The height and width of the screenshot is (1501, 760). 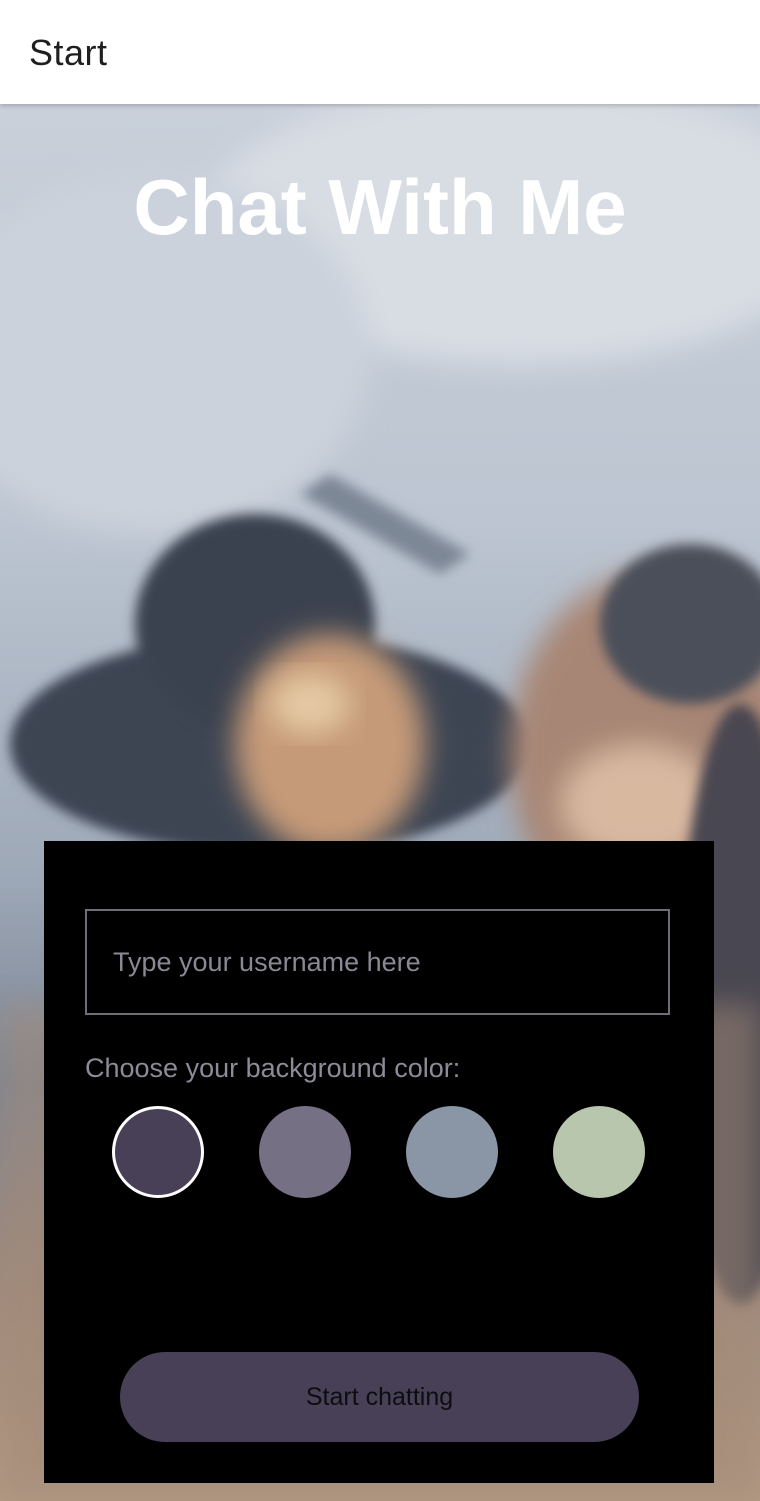 What do you see at coordinates (380, 207) in the screenshot?
I see `app-title: Chat With Me` at bounding box center [380, 207].